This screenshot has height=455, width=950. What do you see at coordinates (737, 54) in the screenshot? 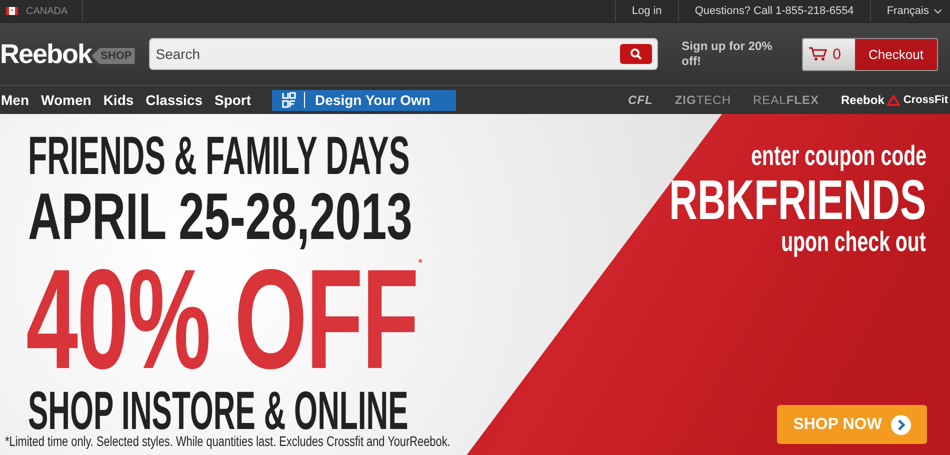
I see `signup-offer: Sign up for 20% off!` at bounding box center [737, 54].